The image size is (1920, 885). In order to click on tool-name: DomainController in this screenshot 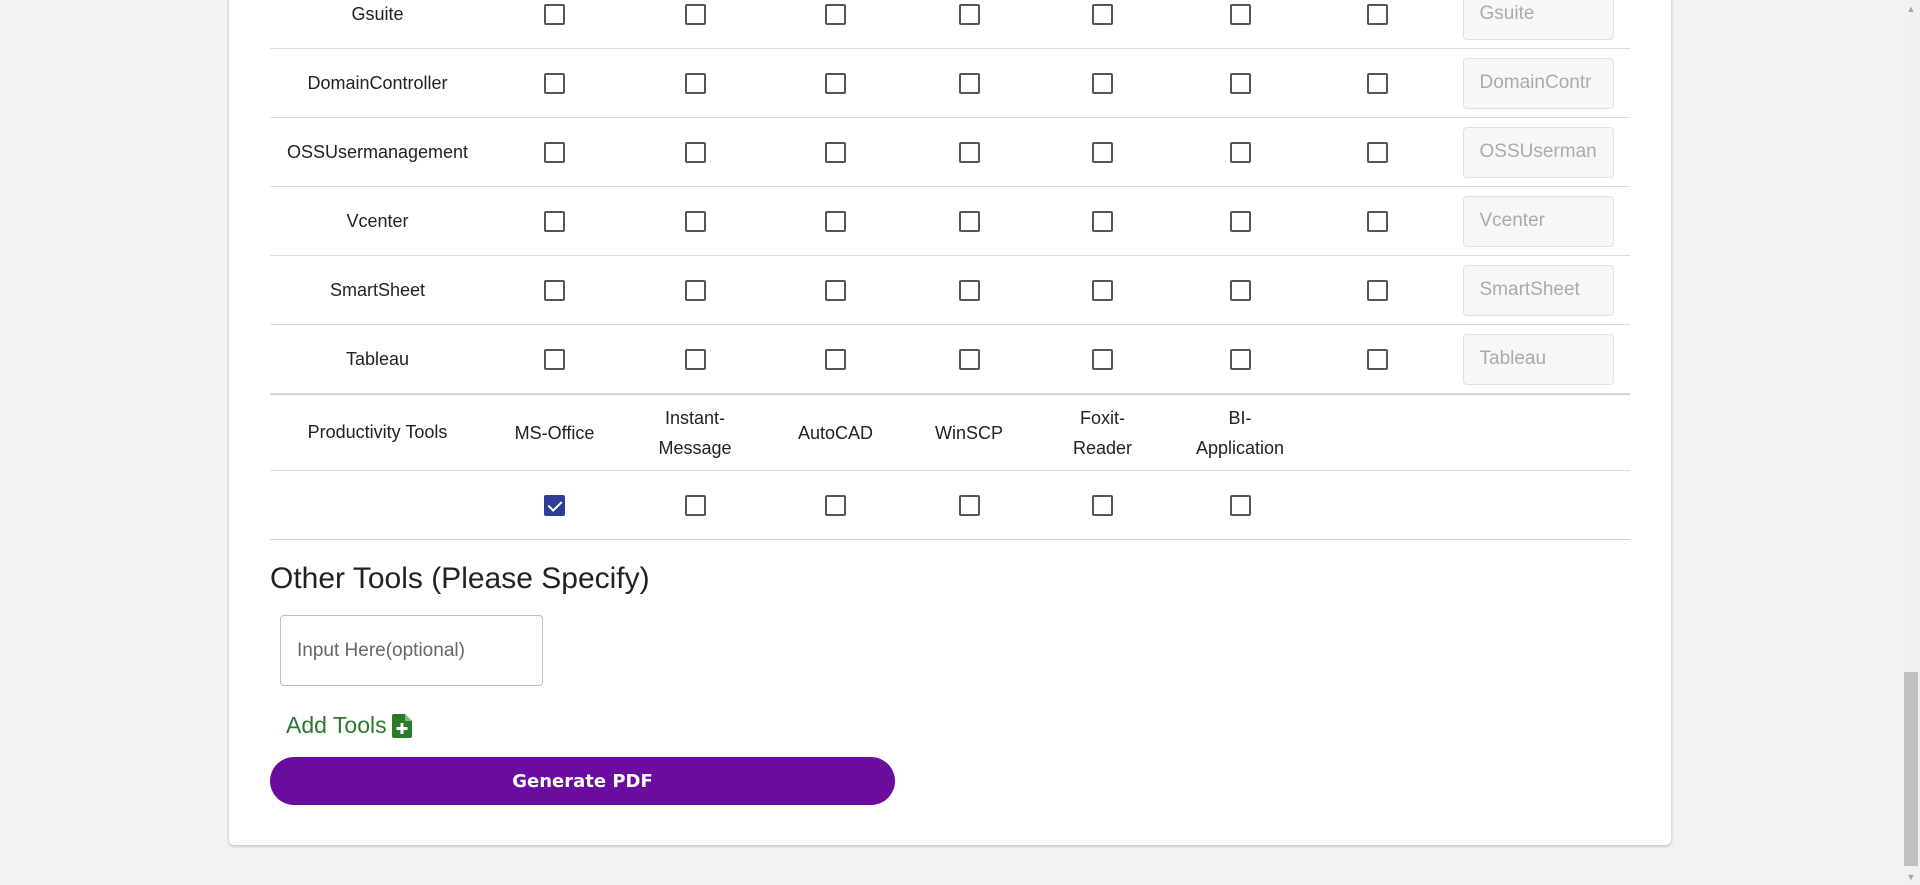, I will do `click(377, 82)`.